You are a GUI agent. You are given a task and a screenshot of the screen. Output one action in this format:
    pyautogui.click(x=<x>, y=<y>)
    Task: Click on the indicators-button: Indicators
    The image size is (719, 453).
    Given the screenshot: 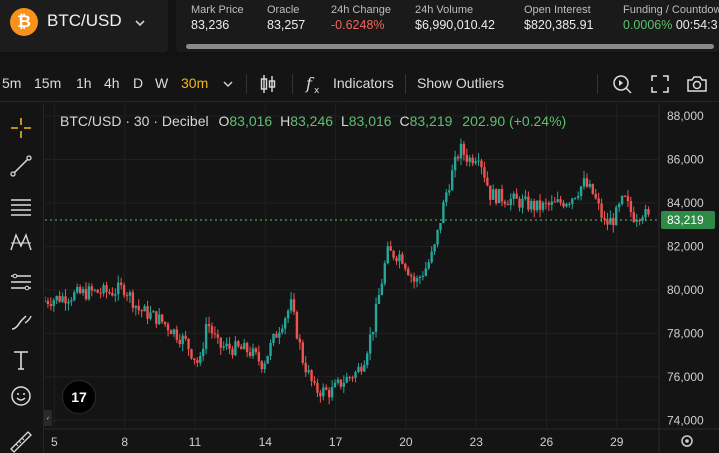 What is the action you would take?
    pyautogui.click(x=363, y=83)
    